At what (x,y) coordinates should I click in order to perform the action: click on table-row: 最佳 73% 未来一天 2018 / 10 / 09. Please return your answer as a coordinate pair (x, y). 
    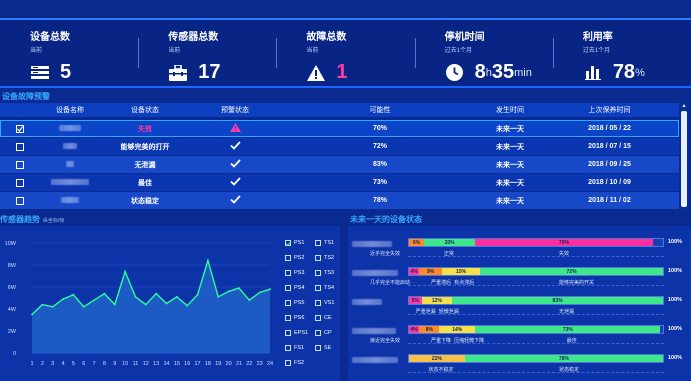
    Looking at the image, I should click on (339, 182).